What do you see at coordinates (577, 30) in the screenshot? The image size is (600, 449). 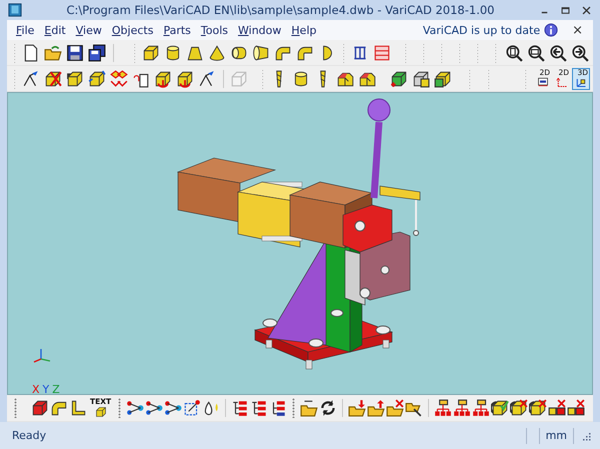 I see `close-notice-button: ×` at bounding box center [577, 30].